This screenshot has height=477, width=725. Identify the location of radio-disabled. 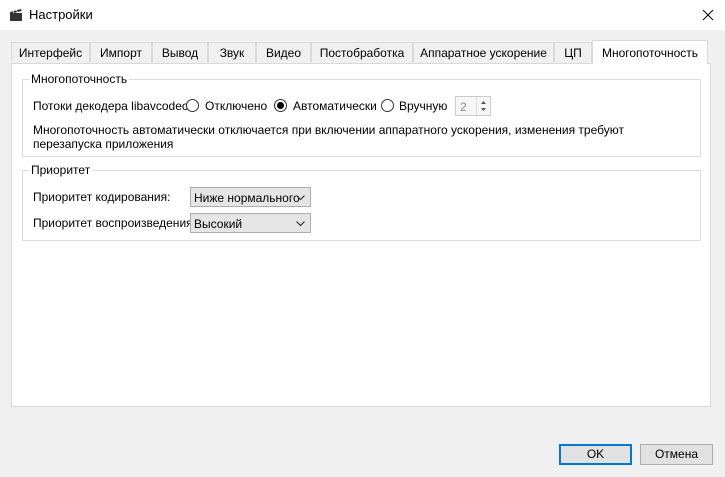
(192, 105).